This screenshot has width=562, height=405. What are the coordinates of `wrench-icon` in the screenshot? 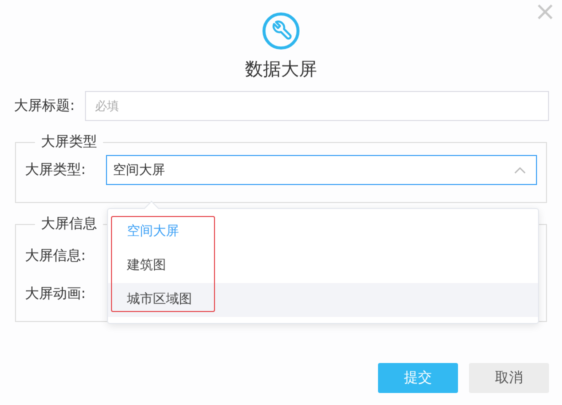 It's located at (281, 31).